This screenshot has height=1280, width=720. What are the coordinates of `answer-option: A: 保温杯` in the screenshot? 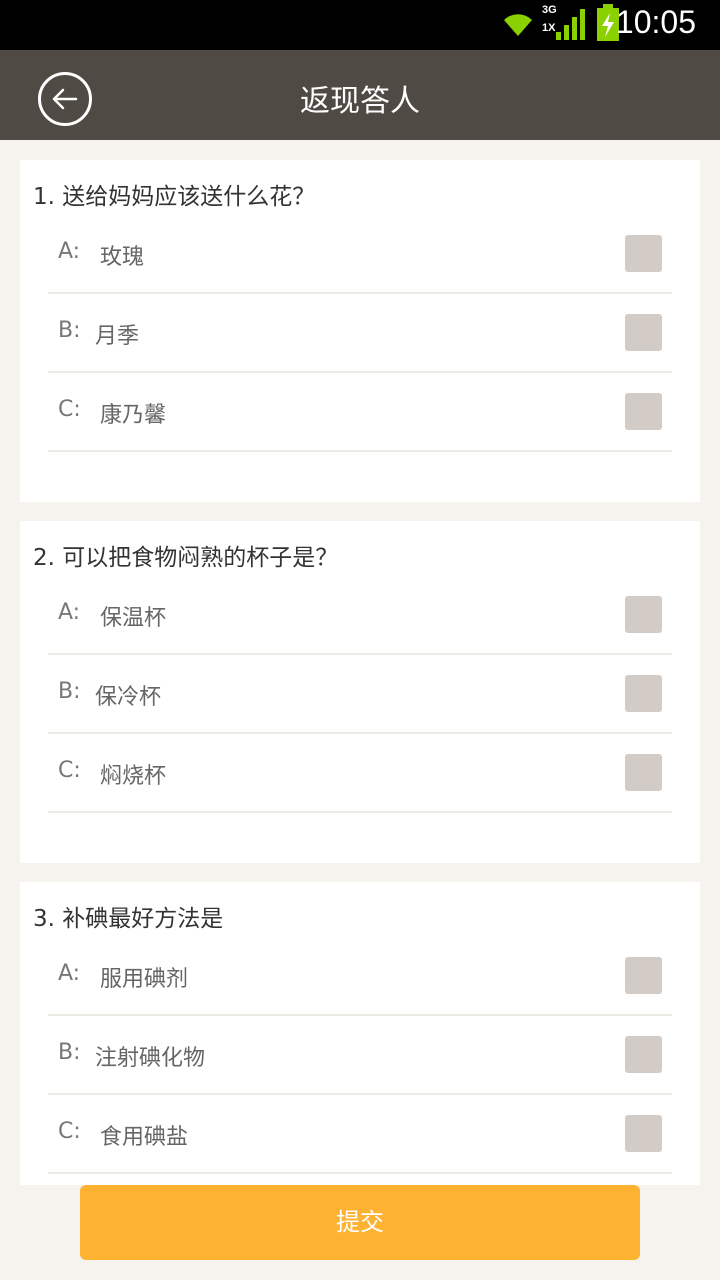 It's located at (360, 615).